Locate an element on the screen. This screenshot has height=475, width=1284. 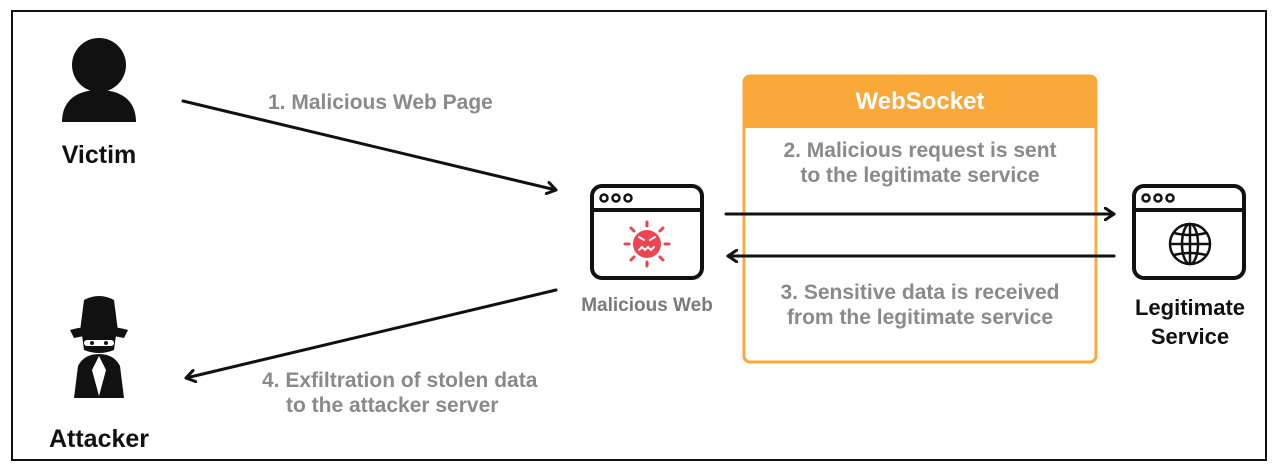
step2-line1: 2. Malicious request is sent is located at coordinates (920, 150).